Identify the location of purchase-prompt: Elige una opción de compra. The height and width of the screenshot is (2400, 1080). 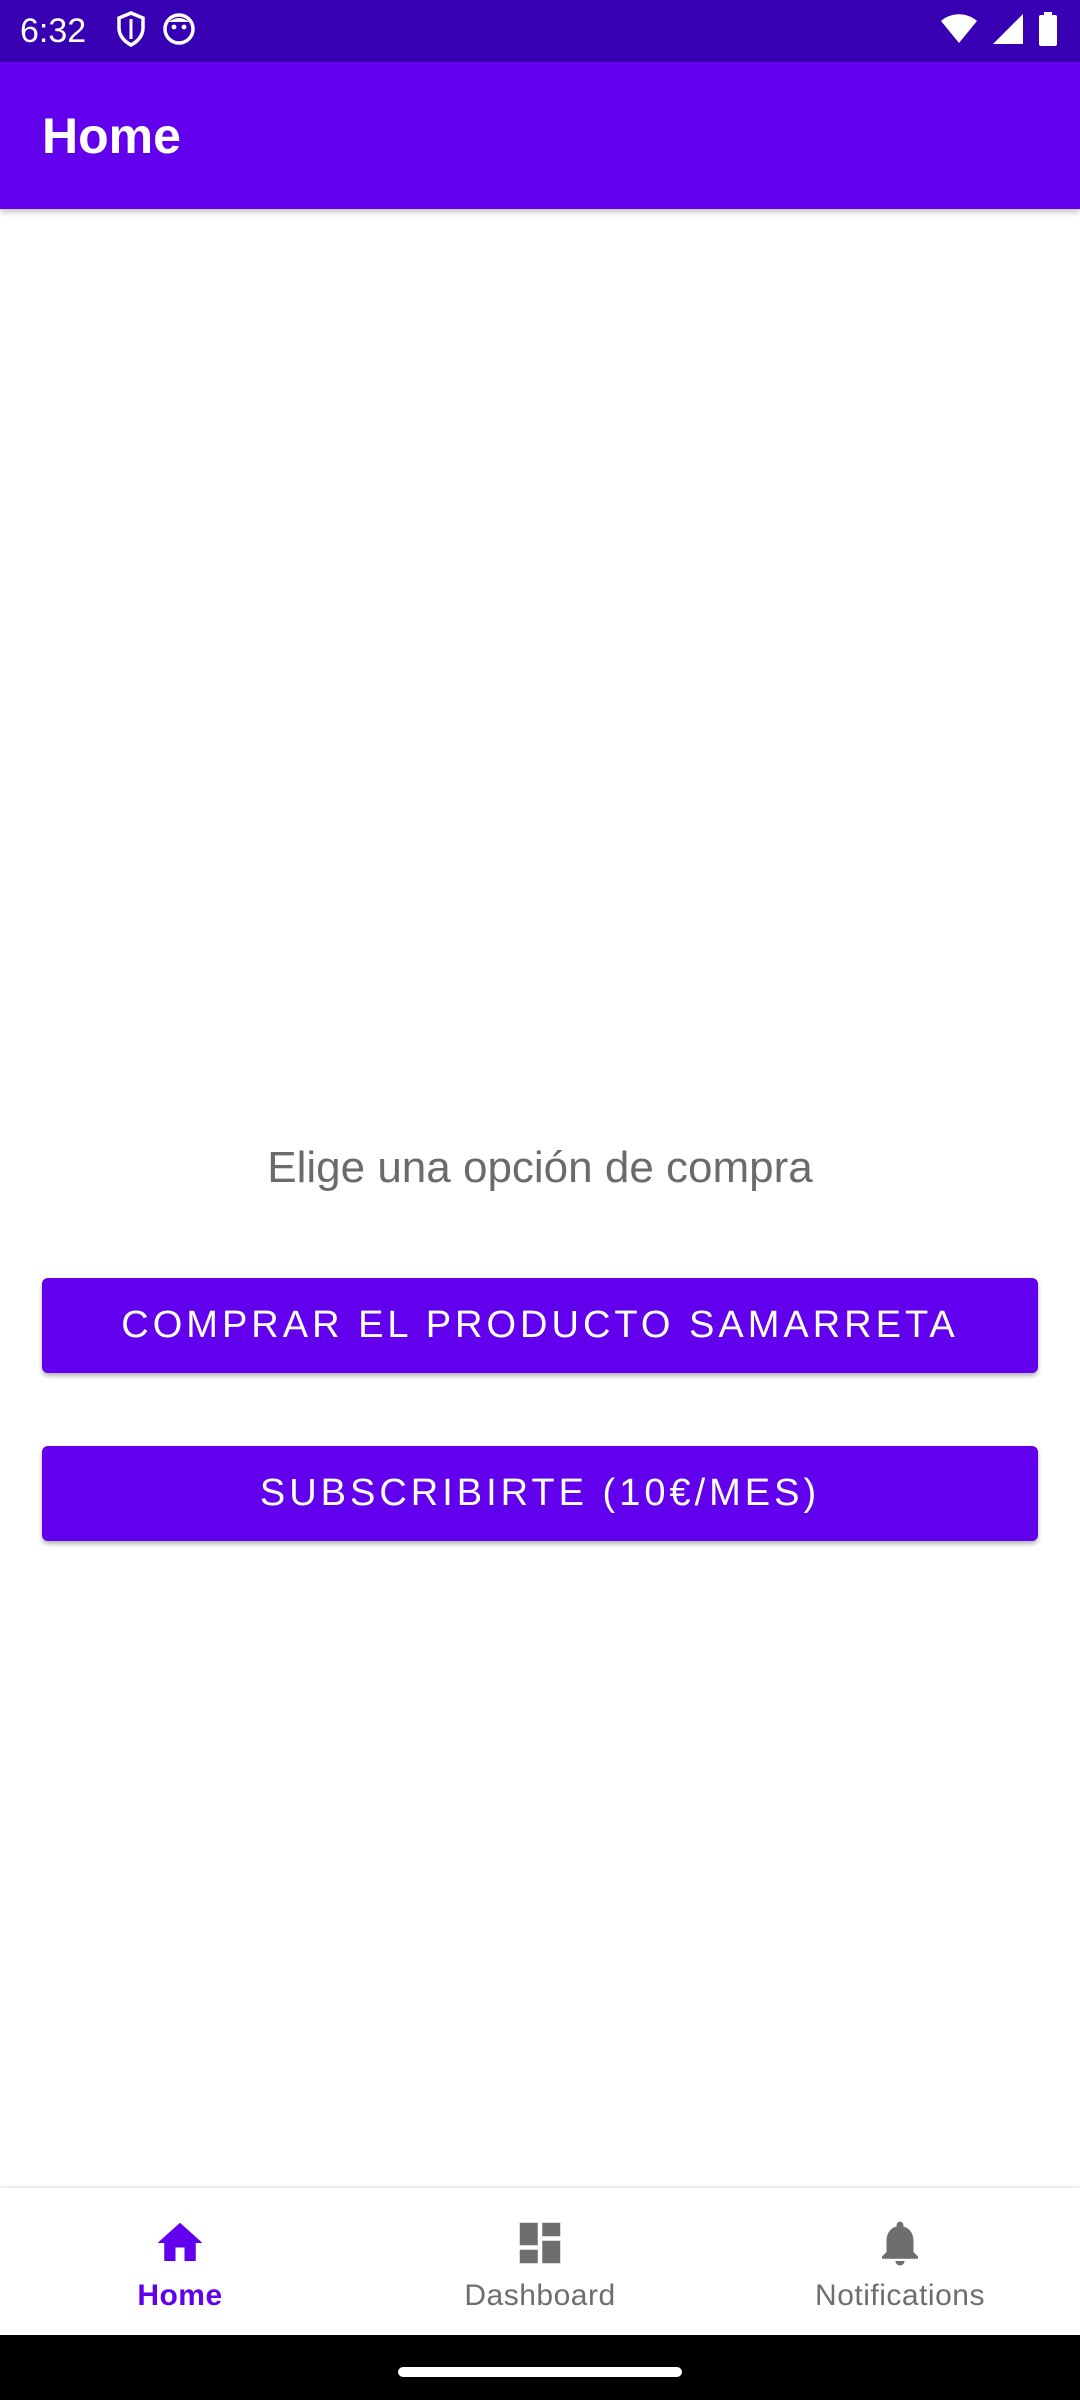
(540, 1167).